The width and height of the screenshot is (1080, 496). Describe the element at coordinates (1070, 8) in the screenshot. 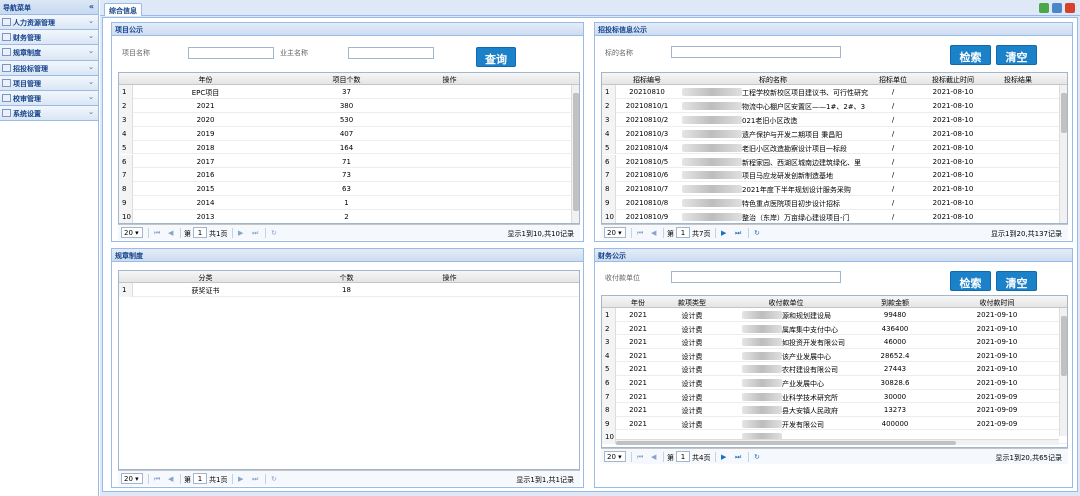

I see `close-icon` at that location.